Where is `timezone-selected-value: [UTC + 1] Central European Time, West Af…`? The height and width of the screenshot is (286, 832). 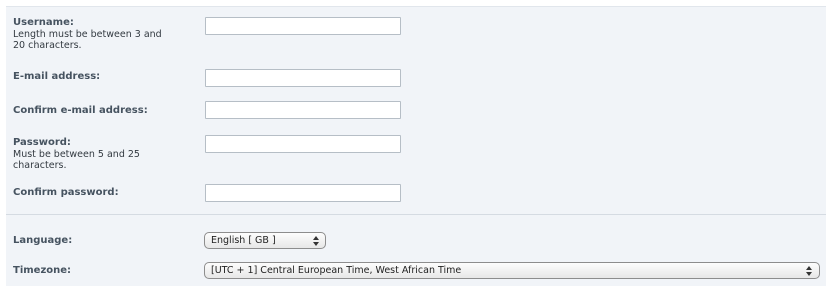 timezone-selected-value: [UTC + 1] Central European Time, West Af… is located at coordinates (336, 270).